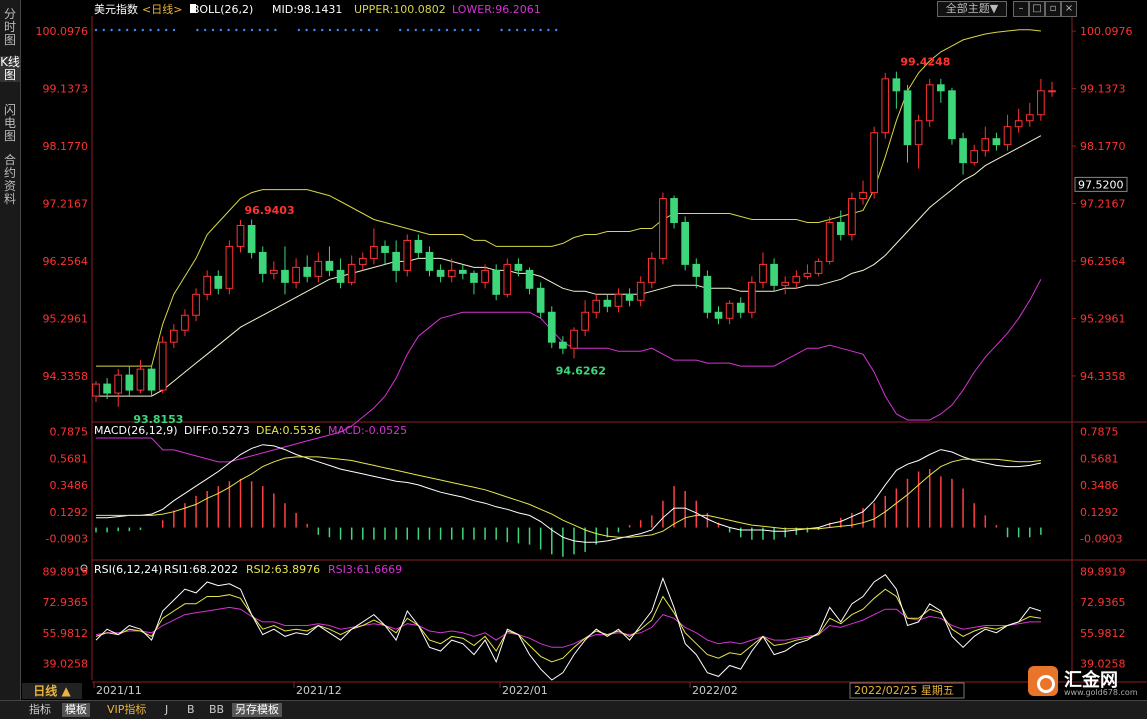 This screenshot has width=1147, height=719. Describe the element at coordinates (191, 710) in the screenshot. I see `tab-b: B` at that location.